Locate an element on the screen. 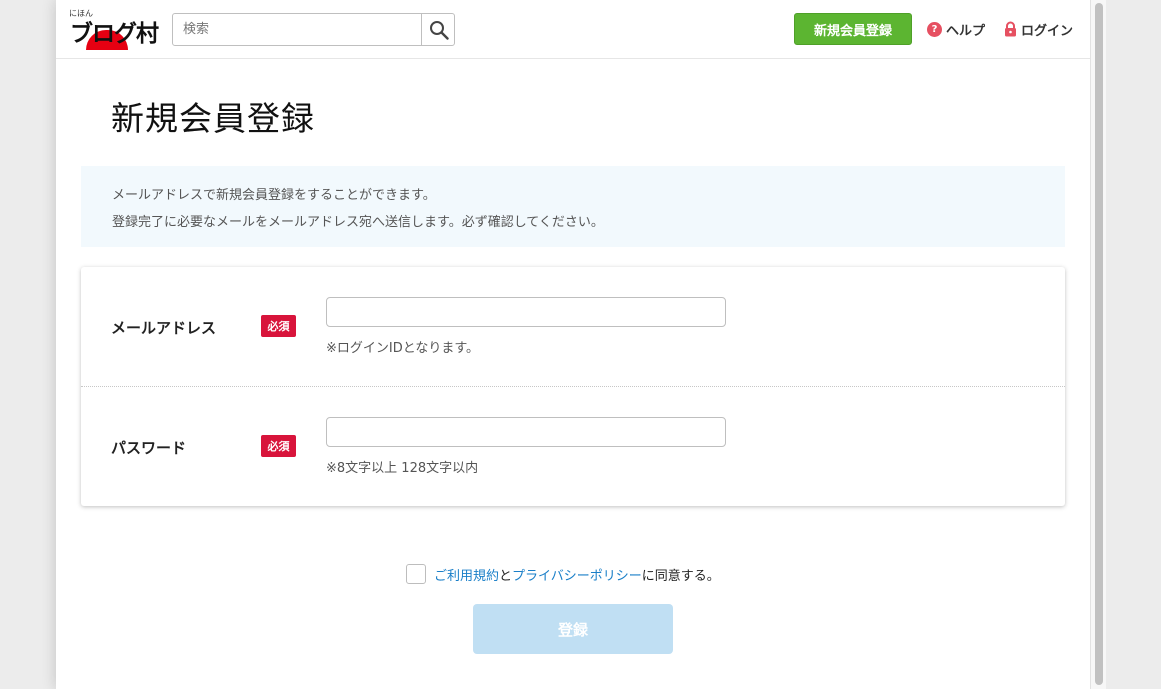 This screenshot has width=1161, height=689. help-icon: ? is located at coordinates (934, 29).